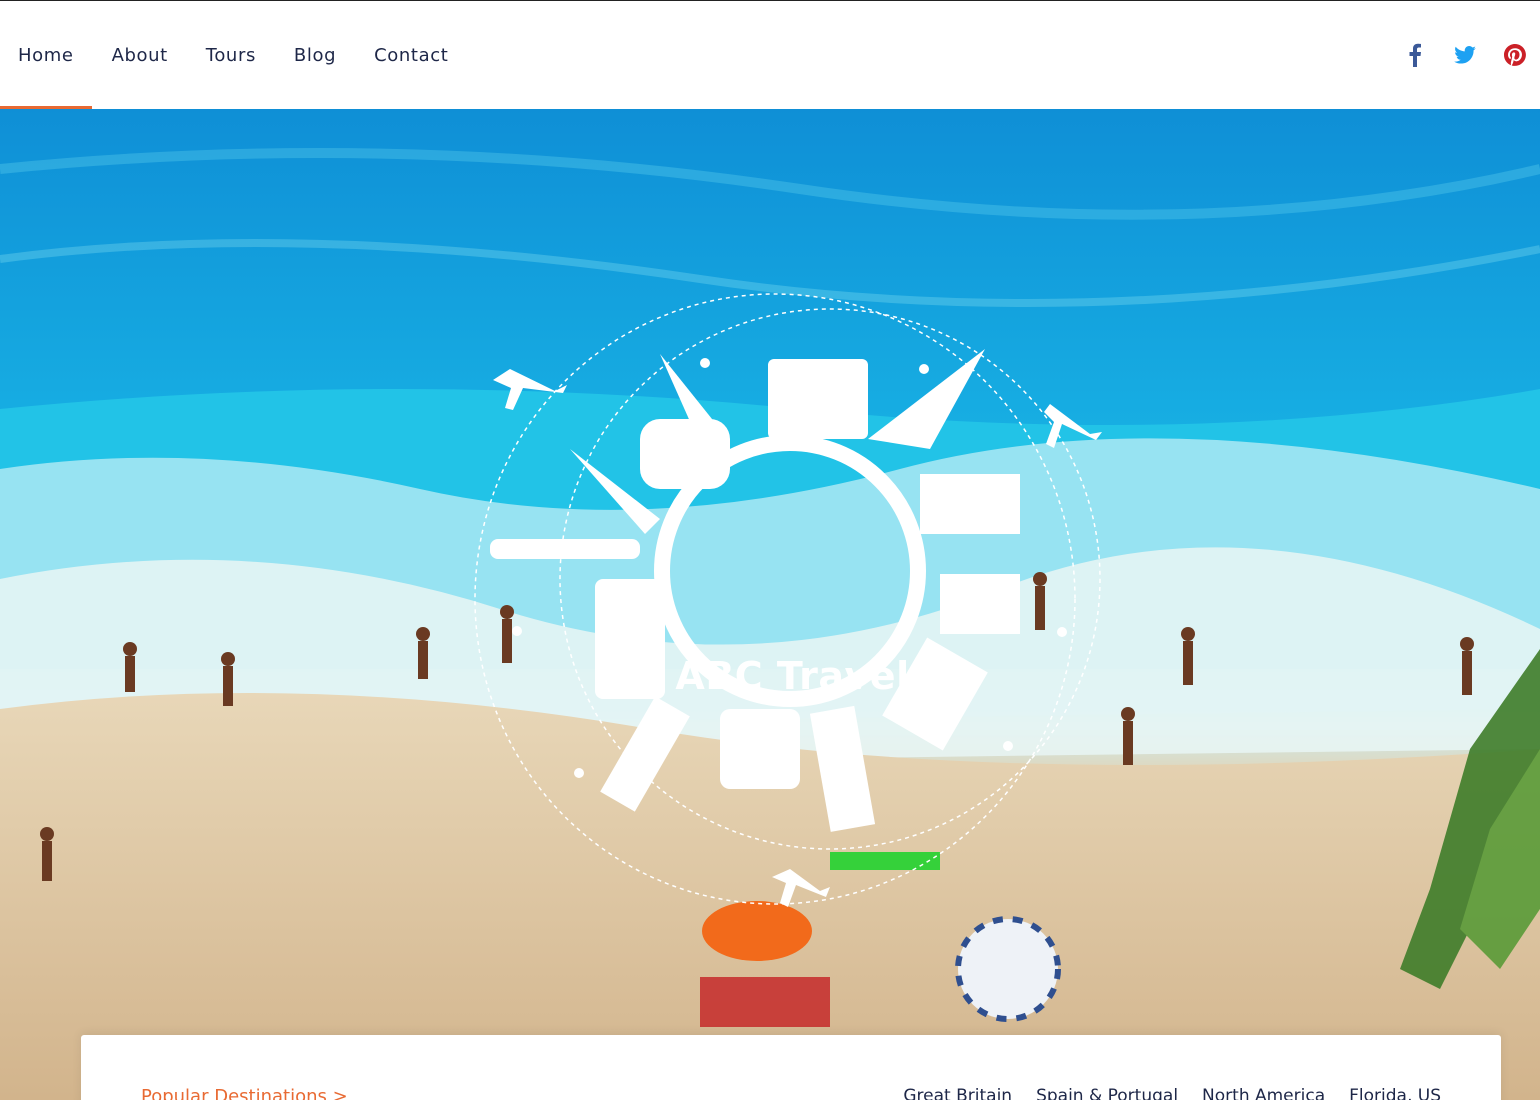 The width and height of the screenshot is (1540, 1100). Describe the element at coordinates (140, 55) in the screenshot. I see `nav-about: About` at that location.